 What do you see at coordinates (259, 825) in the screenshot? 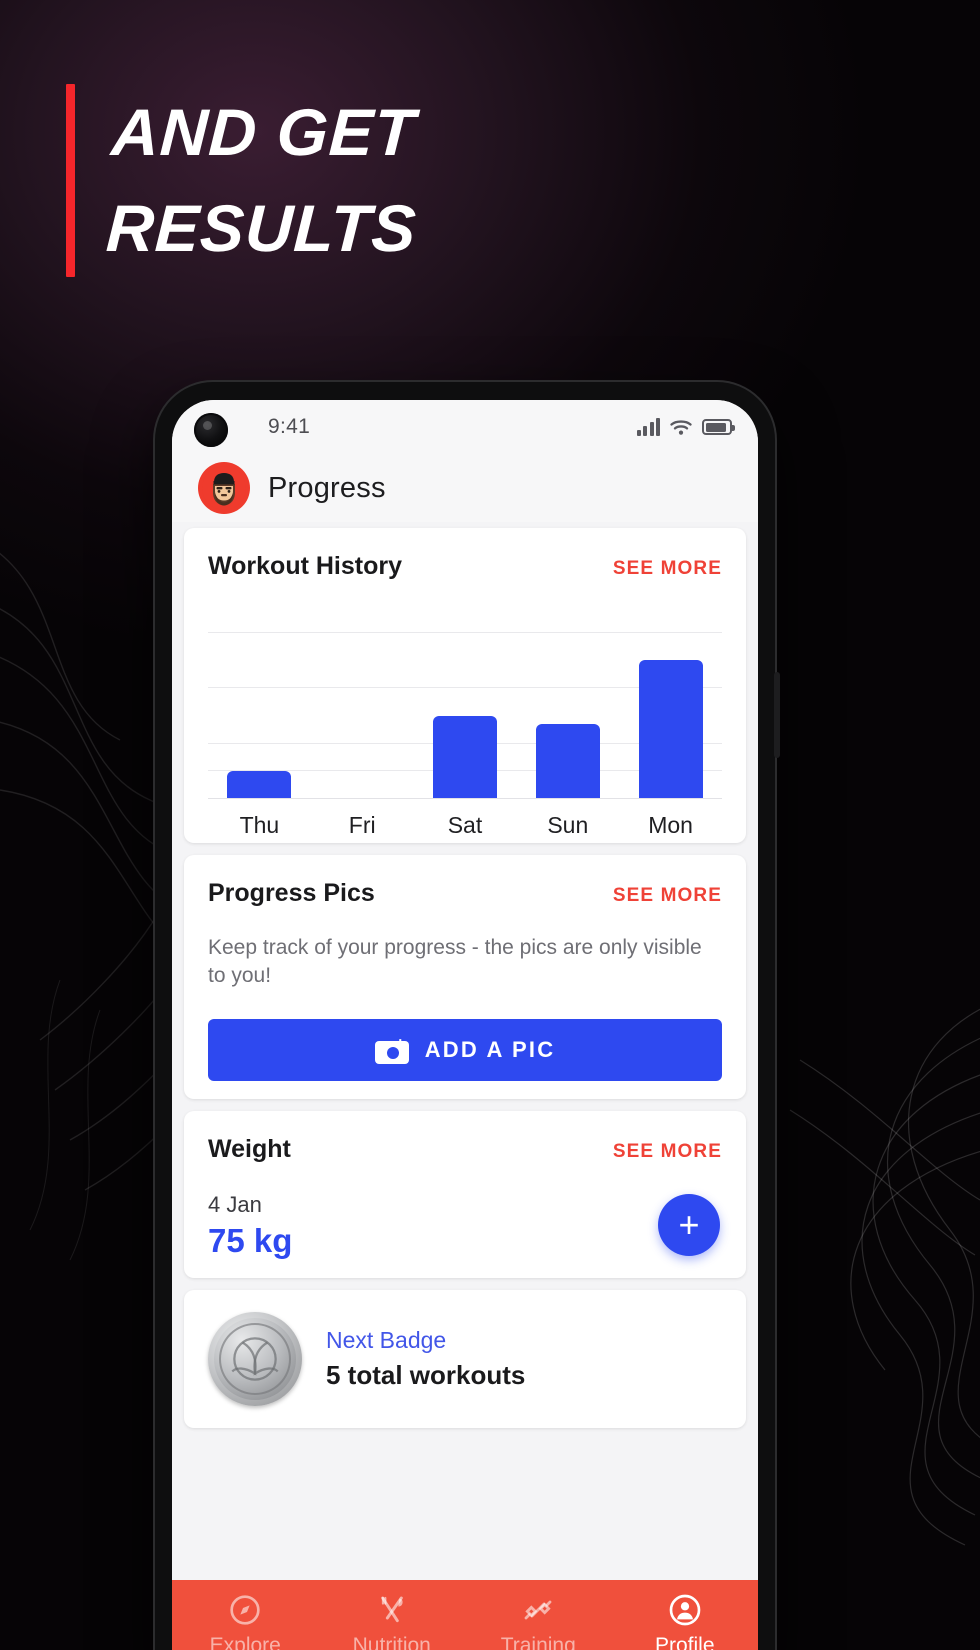
I see `chart-x-label: Thu` at bounding box center [259, 825].